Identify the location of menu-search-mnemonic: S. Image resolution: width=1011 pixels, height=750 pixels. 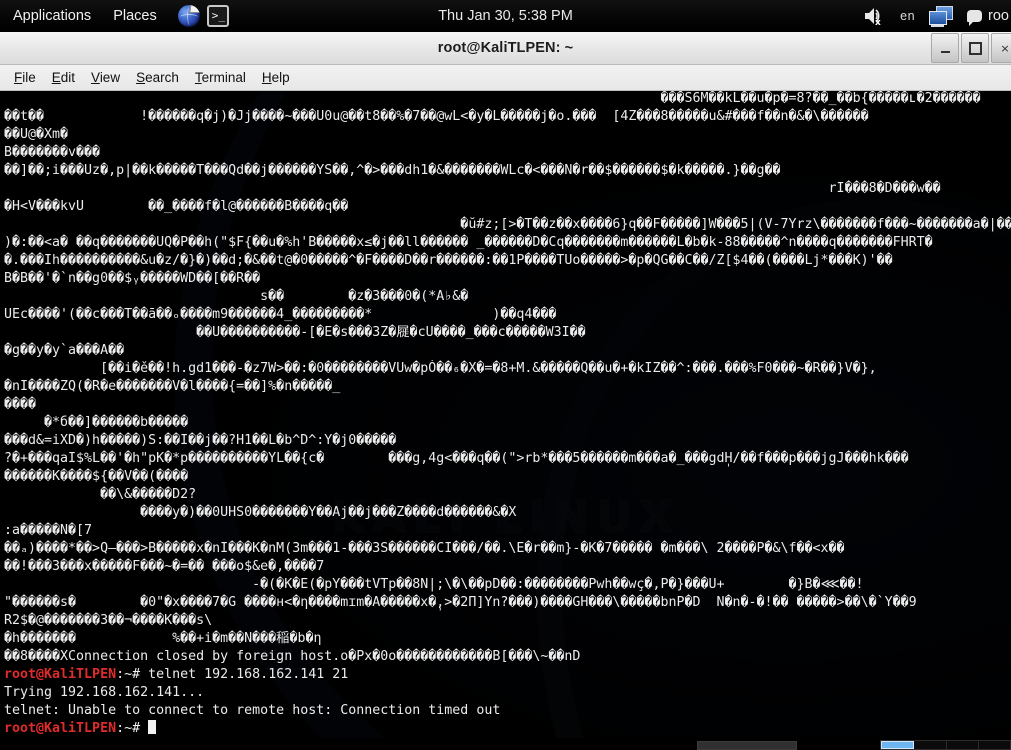
(141, 77).